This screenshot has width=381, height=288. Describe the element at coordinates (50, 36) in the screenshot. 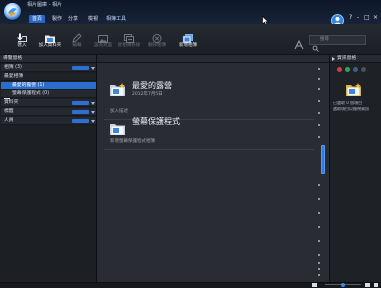

I see `add-folder-icon` at that location.